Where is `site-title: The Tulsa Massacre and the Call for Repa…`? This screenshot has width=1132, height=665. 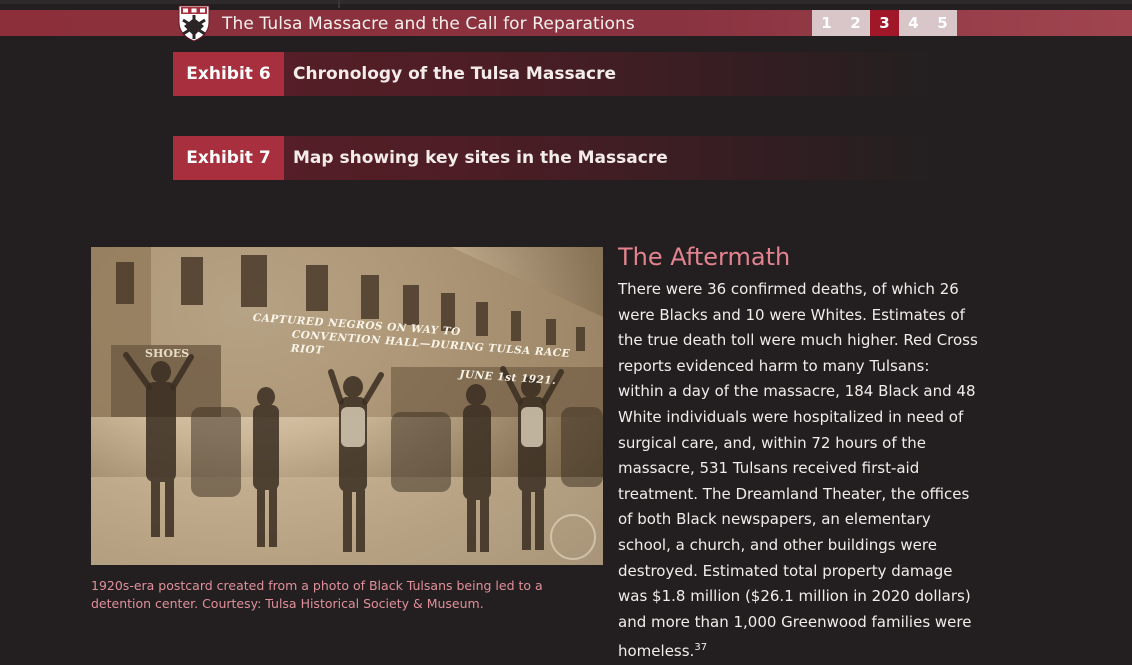
site-title: The Tulsa Massacre and the Call for Repa… is located at coordinates (428, 24).